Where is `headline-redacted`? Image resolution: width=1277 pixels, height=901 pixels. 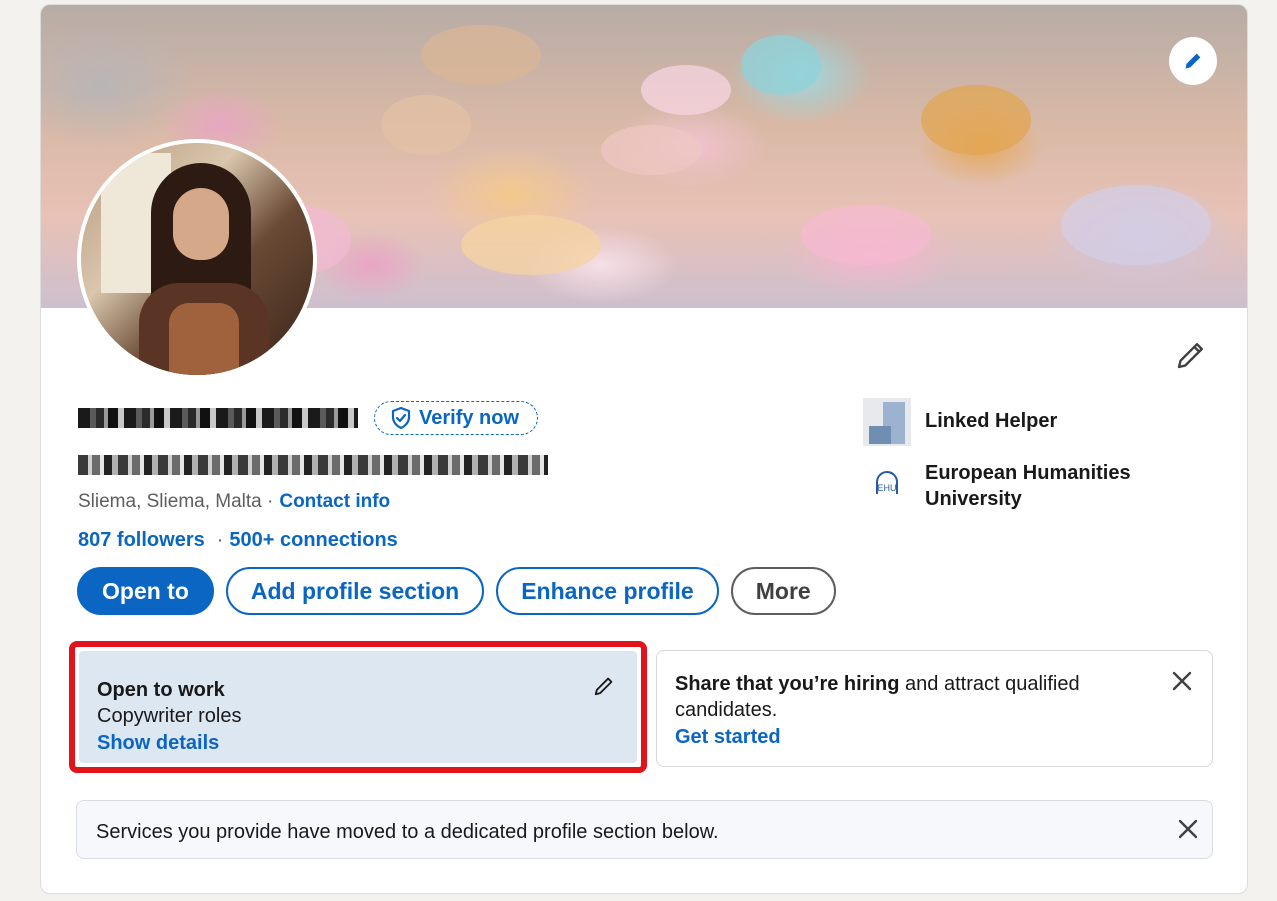
headline-redacted is located at coordinates (313, 465).